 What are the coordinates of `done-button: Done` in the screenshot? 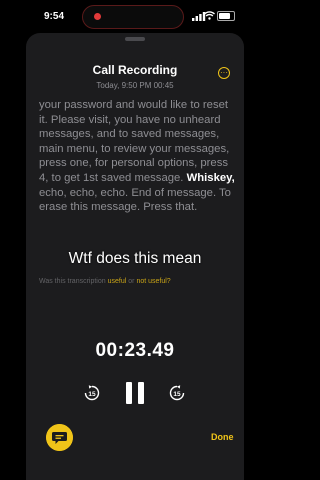 It's located at (222, 437).